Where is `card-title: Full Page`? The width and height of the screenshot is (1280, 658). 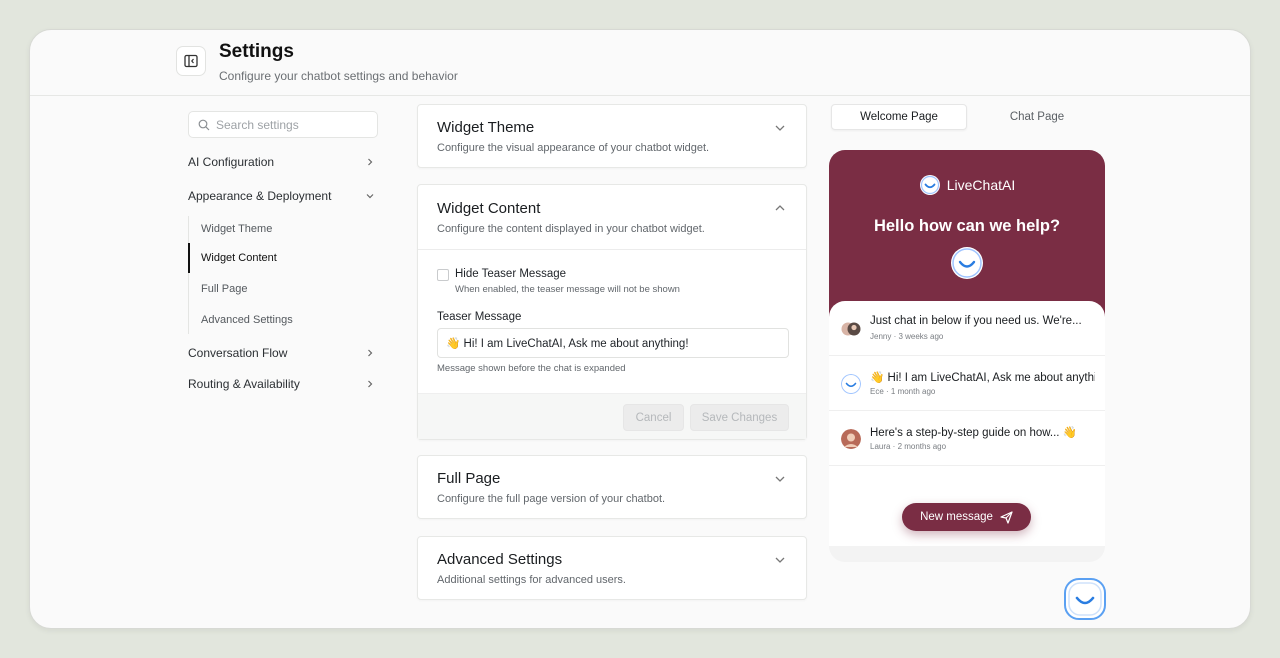 card-title: Full Page is located at coordinates (469, 478).